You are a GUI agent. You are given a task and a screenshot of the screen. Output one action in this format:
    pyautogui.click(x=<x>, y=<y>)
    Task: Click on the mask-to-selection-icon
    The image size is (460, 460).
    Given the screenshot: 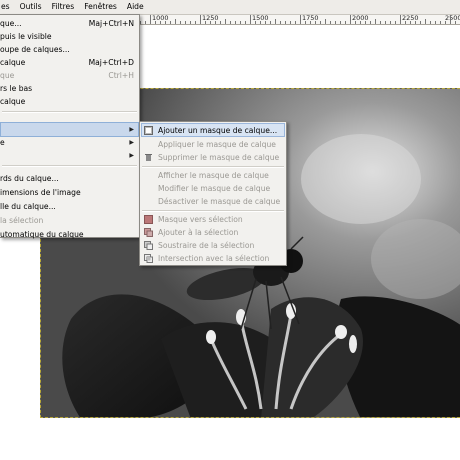 What is the action you would take?
    pyautogui.click(x=148, y=219)
    